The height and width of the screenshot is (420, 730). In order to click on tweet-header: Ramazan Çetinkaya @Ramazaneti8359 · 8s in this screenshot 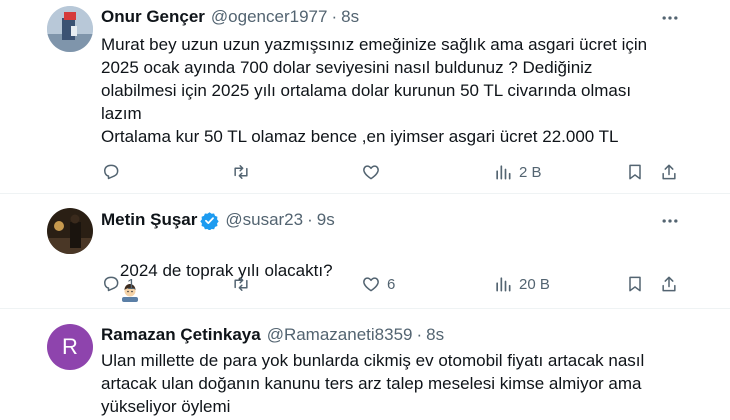, I will do `click(272, 335)`.